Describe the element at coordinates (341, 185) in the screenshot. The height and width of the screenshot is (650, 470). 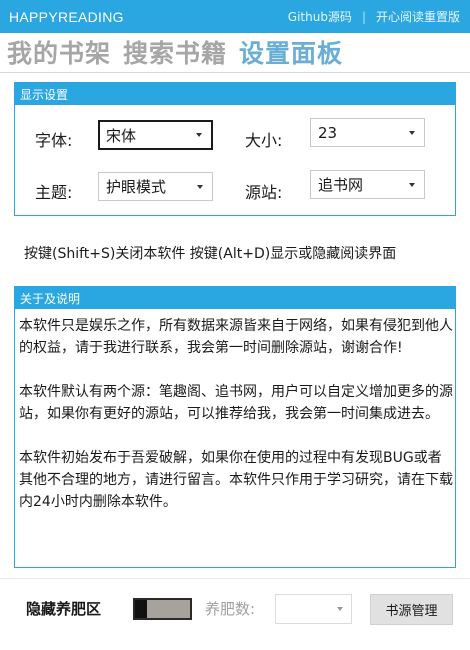
I see `source-select-value: 追书网` at that location.